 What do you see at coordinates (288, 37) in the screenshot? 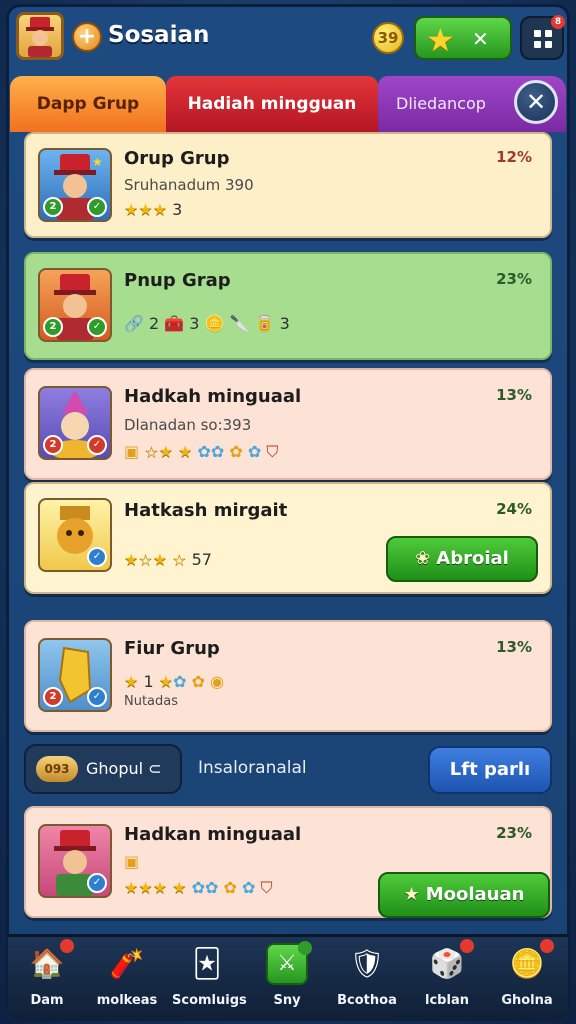
I see `top-header: + Sosaian 39 ★ ✕ 8` at bounding box center [288, 37].